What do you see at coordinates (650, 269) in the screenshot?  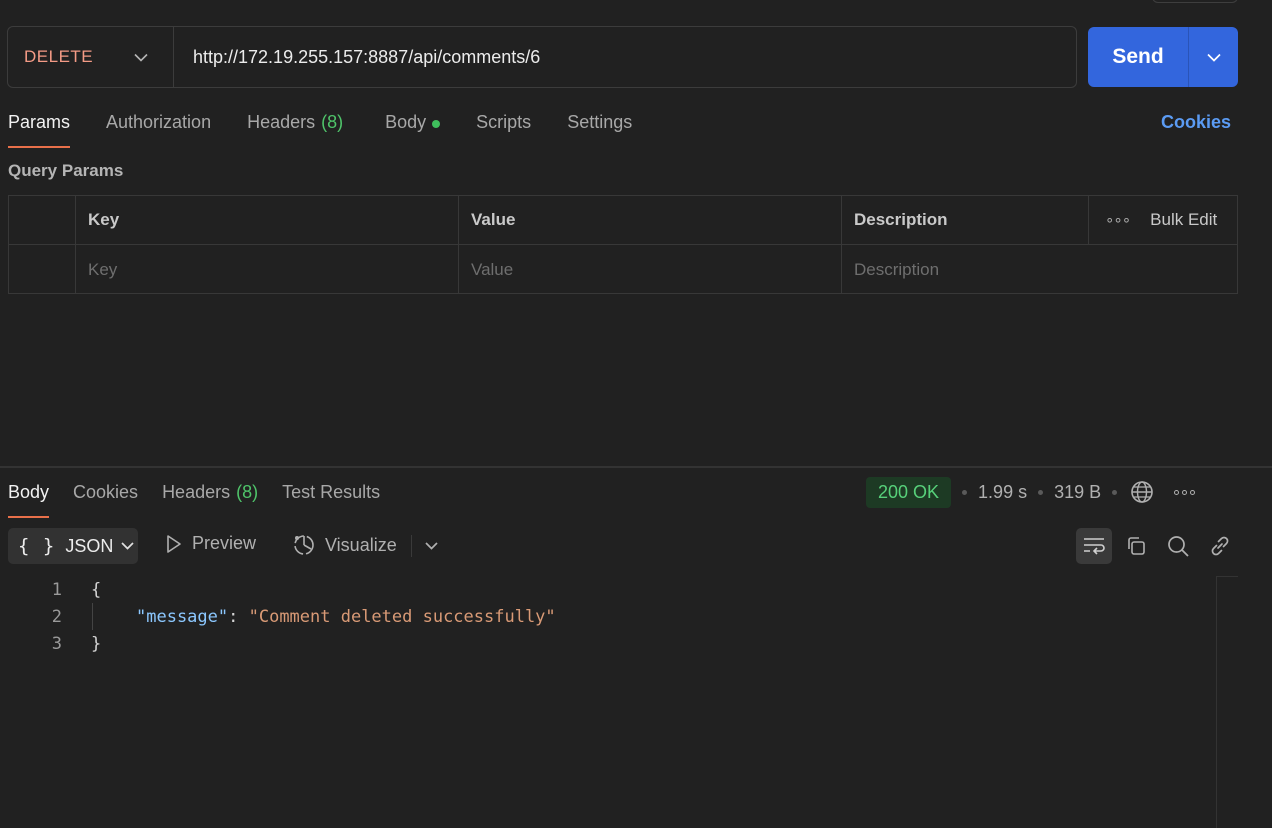 I see `value-input: Value` at bounding box center [650, 269].